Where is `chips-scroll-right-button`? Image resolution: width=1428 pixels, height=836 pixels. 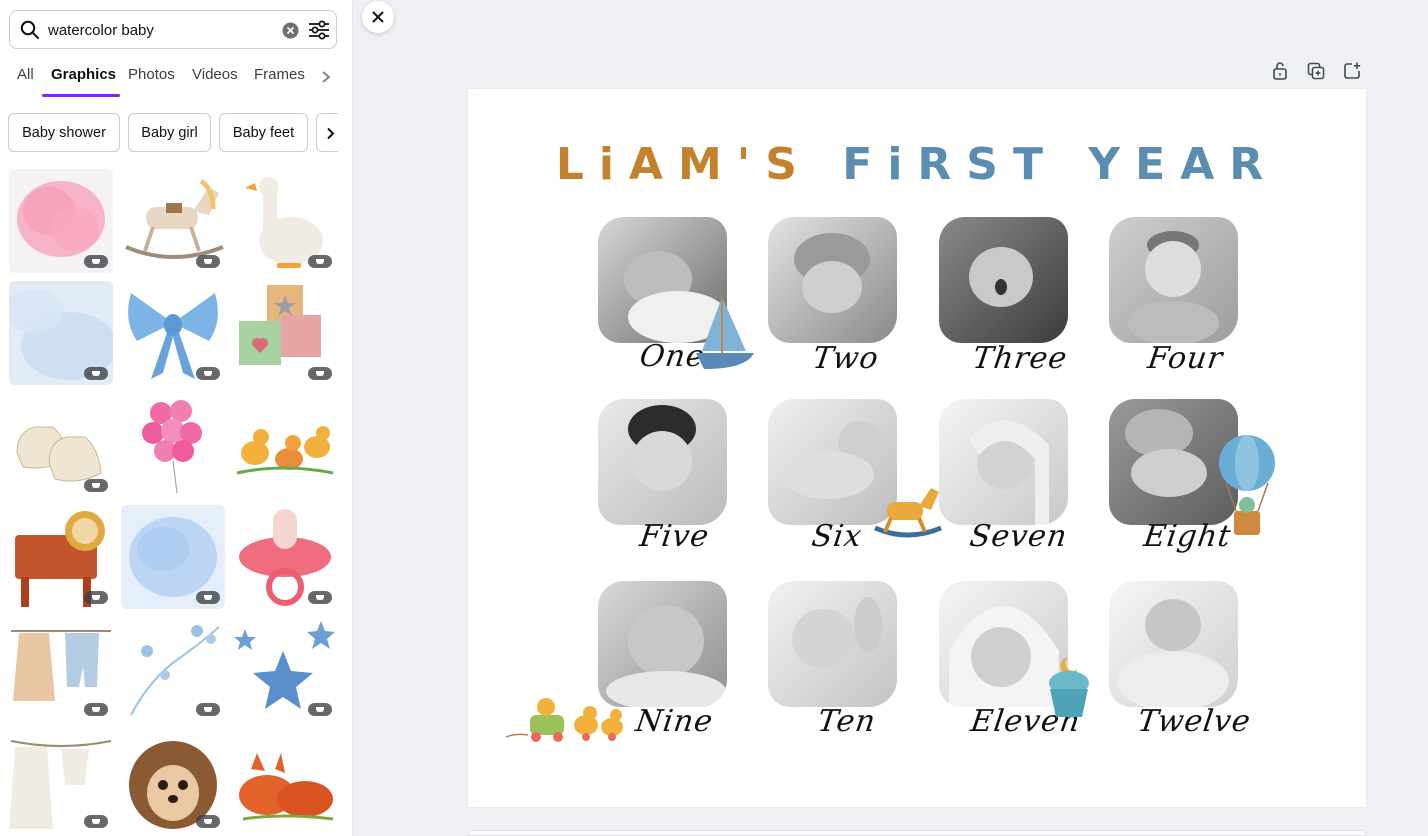 chips-scroll-right-button is located at coordinates (327, 132).